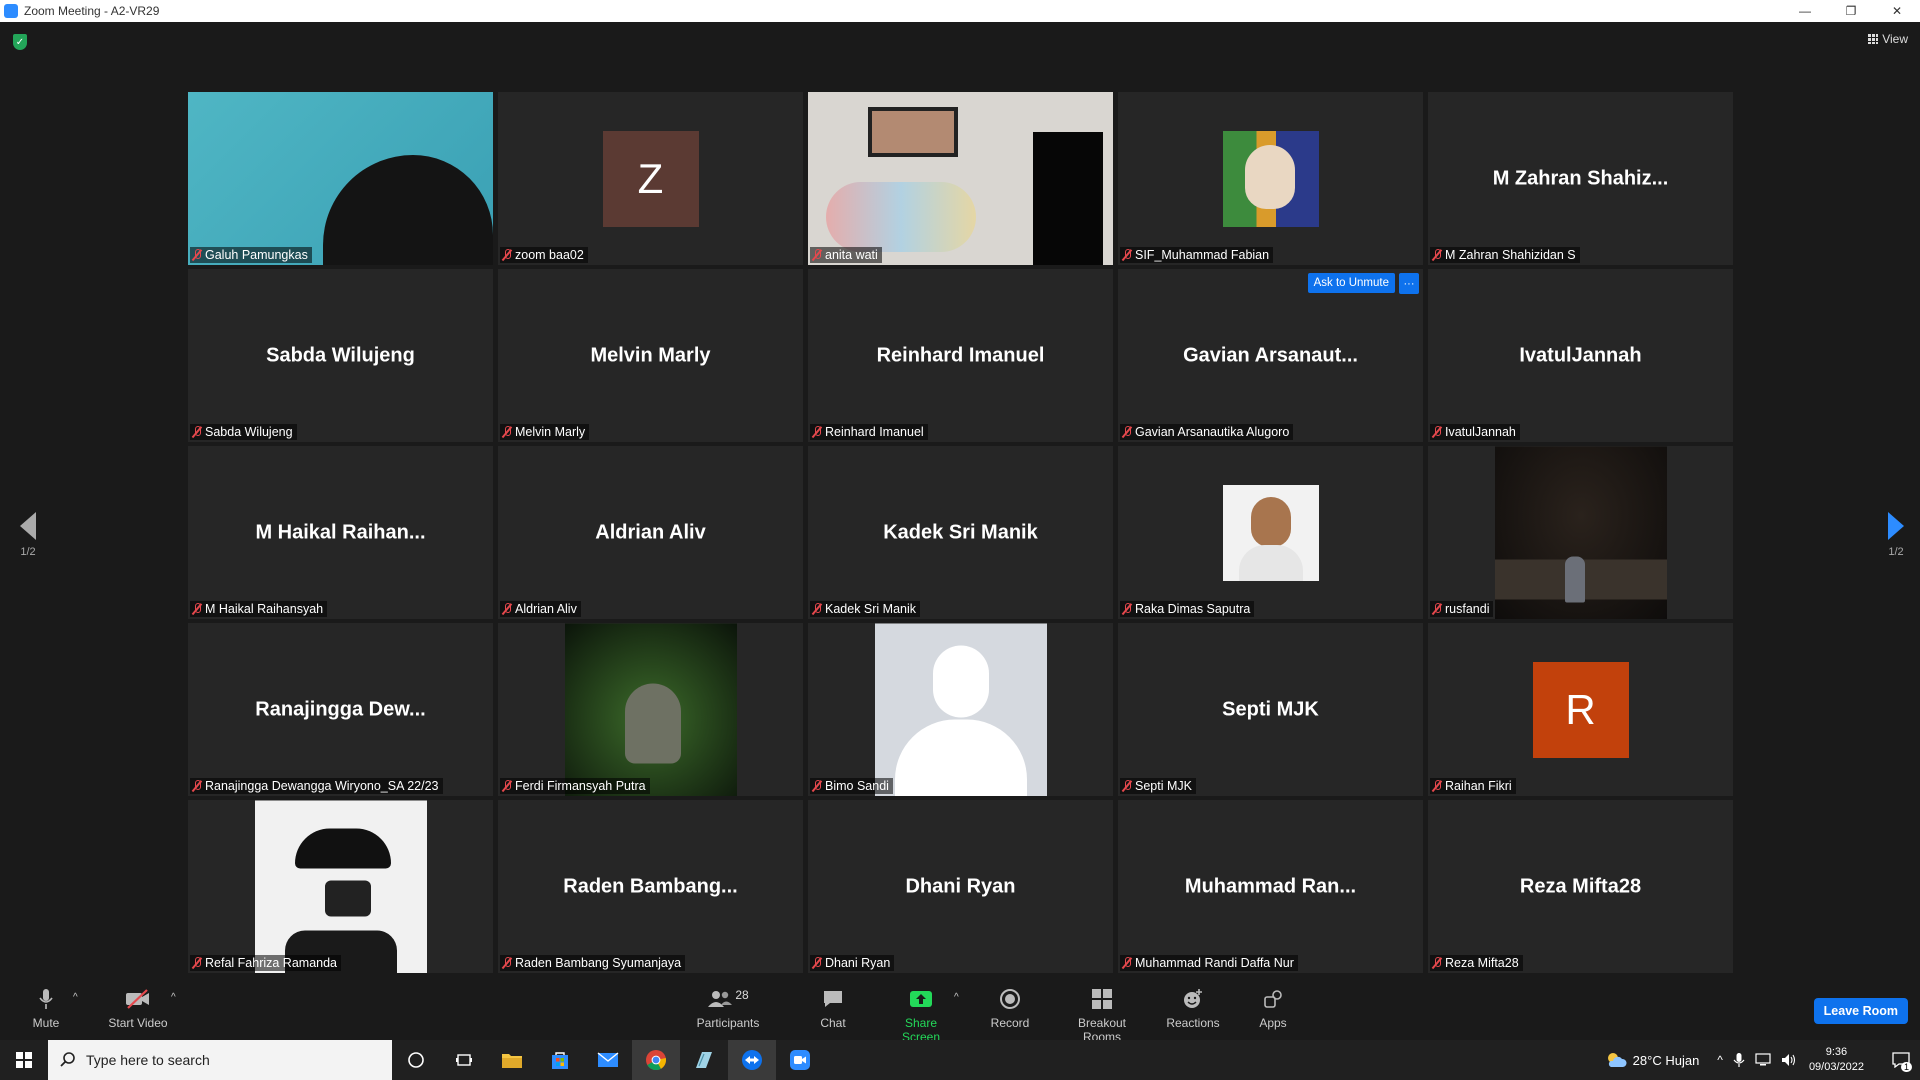 Image resolution: width=1920 pixels, height=1080 pixels. Describe the element at coordinates (1906, 1067) in the screenshot. I see `notification-count: 1` at that location.